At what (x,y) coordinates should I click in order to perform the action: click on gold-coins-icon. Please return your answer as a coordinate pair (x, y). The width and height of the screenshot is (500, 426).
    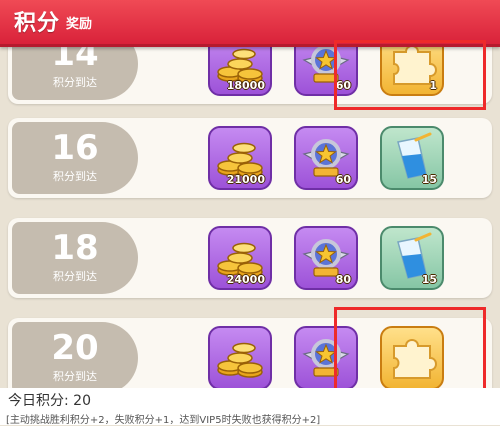
    Looking at the image, I should click on (240, 360).